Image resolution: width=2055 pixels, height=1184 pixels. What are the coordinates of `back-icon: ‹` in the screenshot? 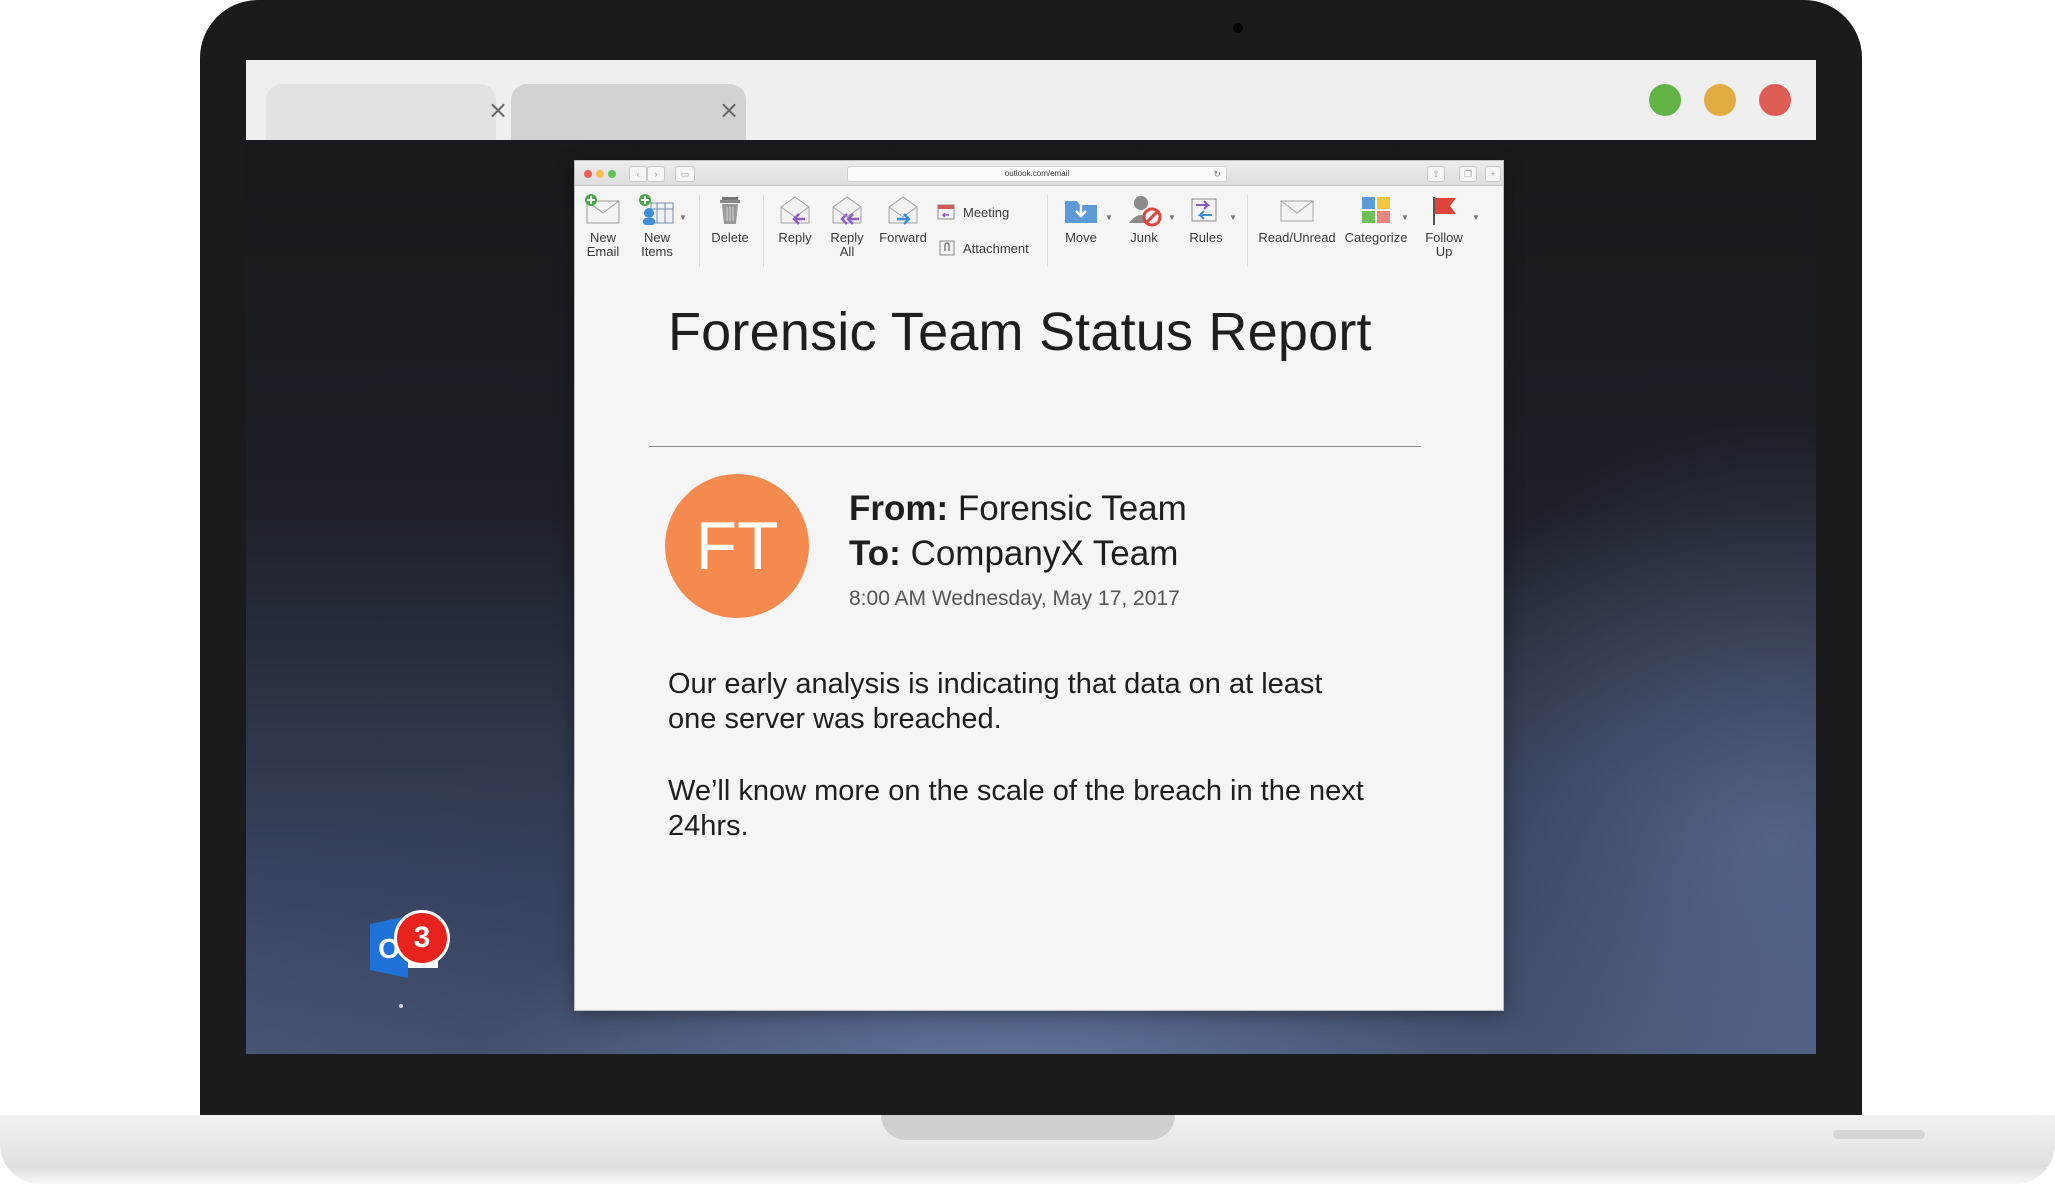 It's located at (638, 174).